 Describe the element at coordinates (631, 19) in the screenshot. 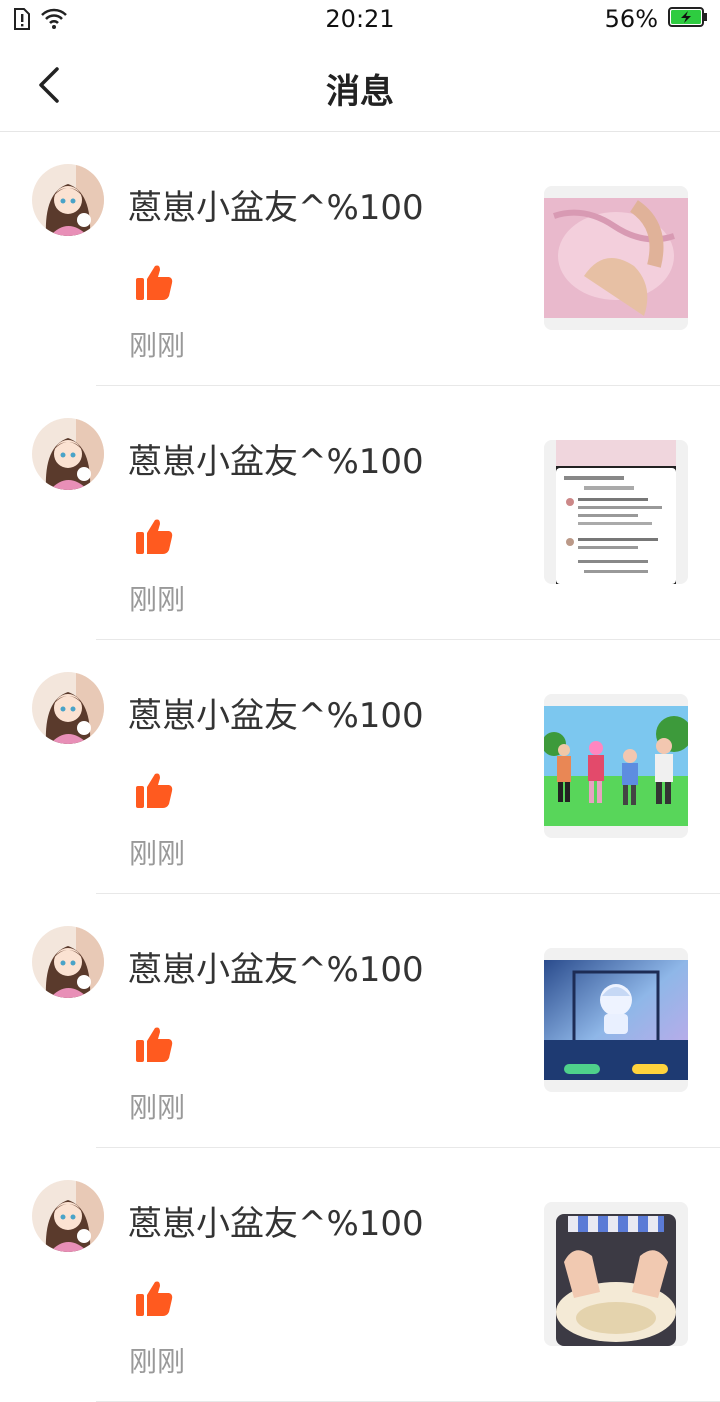

I see `battery-percentage: 56%` at that location.